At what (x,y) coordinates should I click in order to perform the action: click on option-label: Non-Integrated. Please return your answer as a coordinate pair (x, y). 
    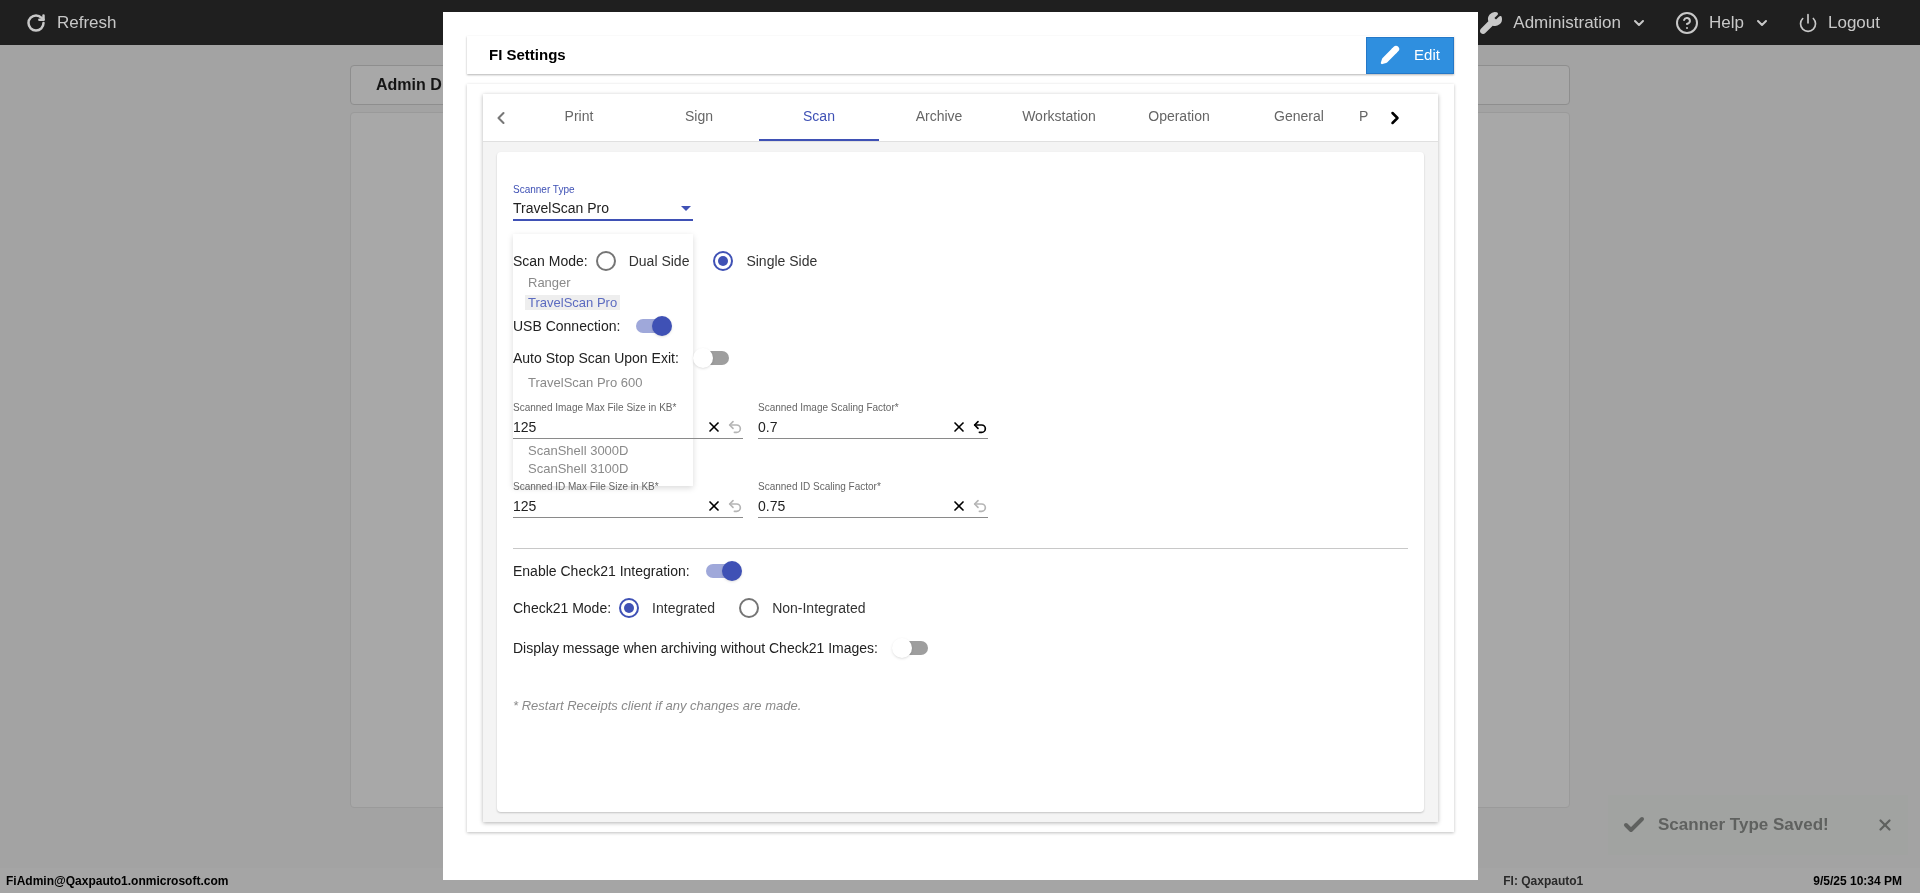
    Looking at the image, I should click on (819, 608).